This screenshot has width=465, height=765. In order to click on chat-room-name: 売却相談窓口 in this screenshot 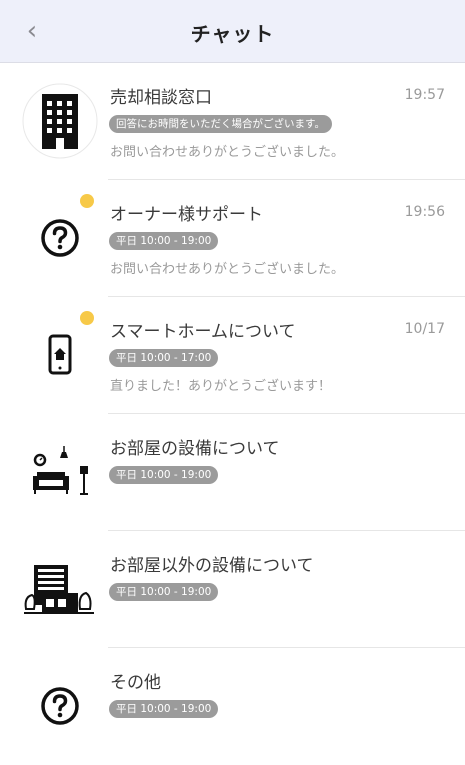, I will do `click(161, 98)`.